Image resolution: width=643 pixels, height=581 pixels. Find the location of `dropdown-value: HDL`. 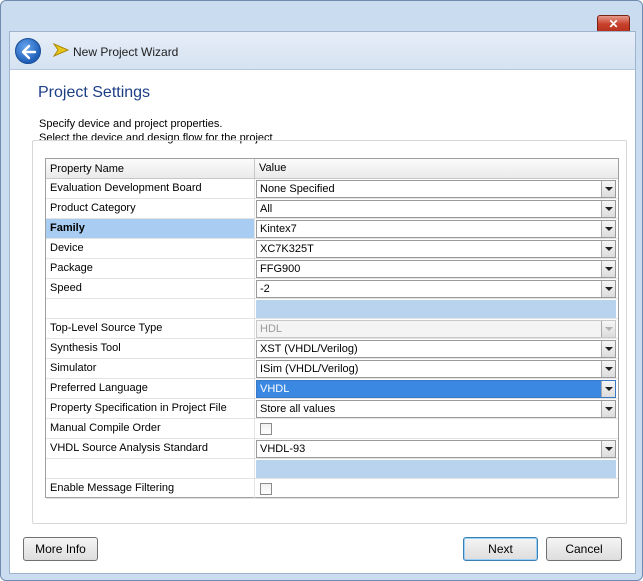

dropdown-value: HDL is located at coordinates (271, 329).